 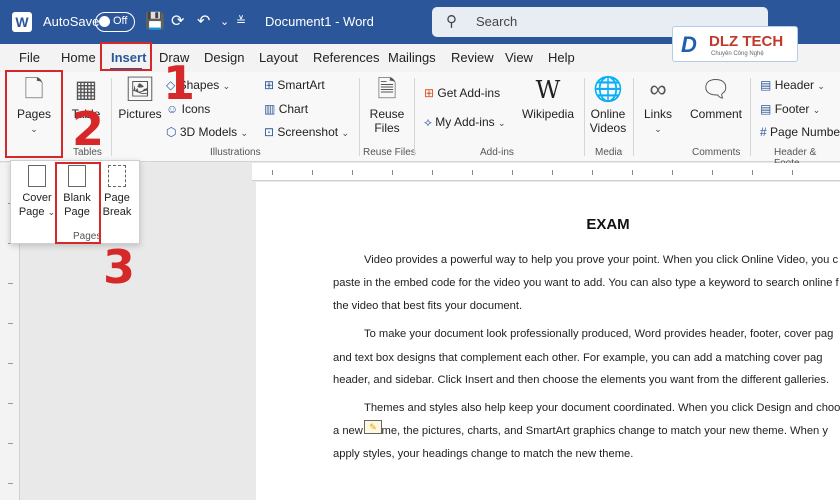 What do you see at coordinates (171, 132) in the screenshot?
I see `3d-models-icon: ⬡` at bounding box center [171, 132].